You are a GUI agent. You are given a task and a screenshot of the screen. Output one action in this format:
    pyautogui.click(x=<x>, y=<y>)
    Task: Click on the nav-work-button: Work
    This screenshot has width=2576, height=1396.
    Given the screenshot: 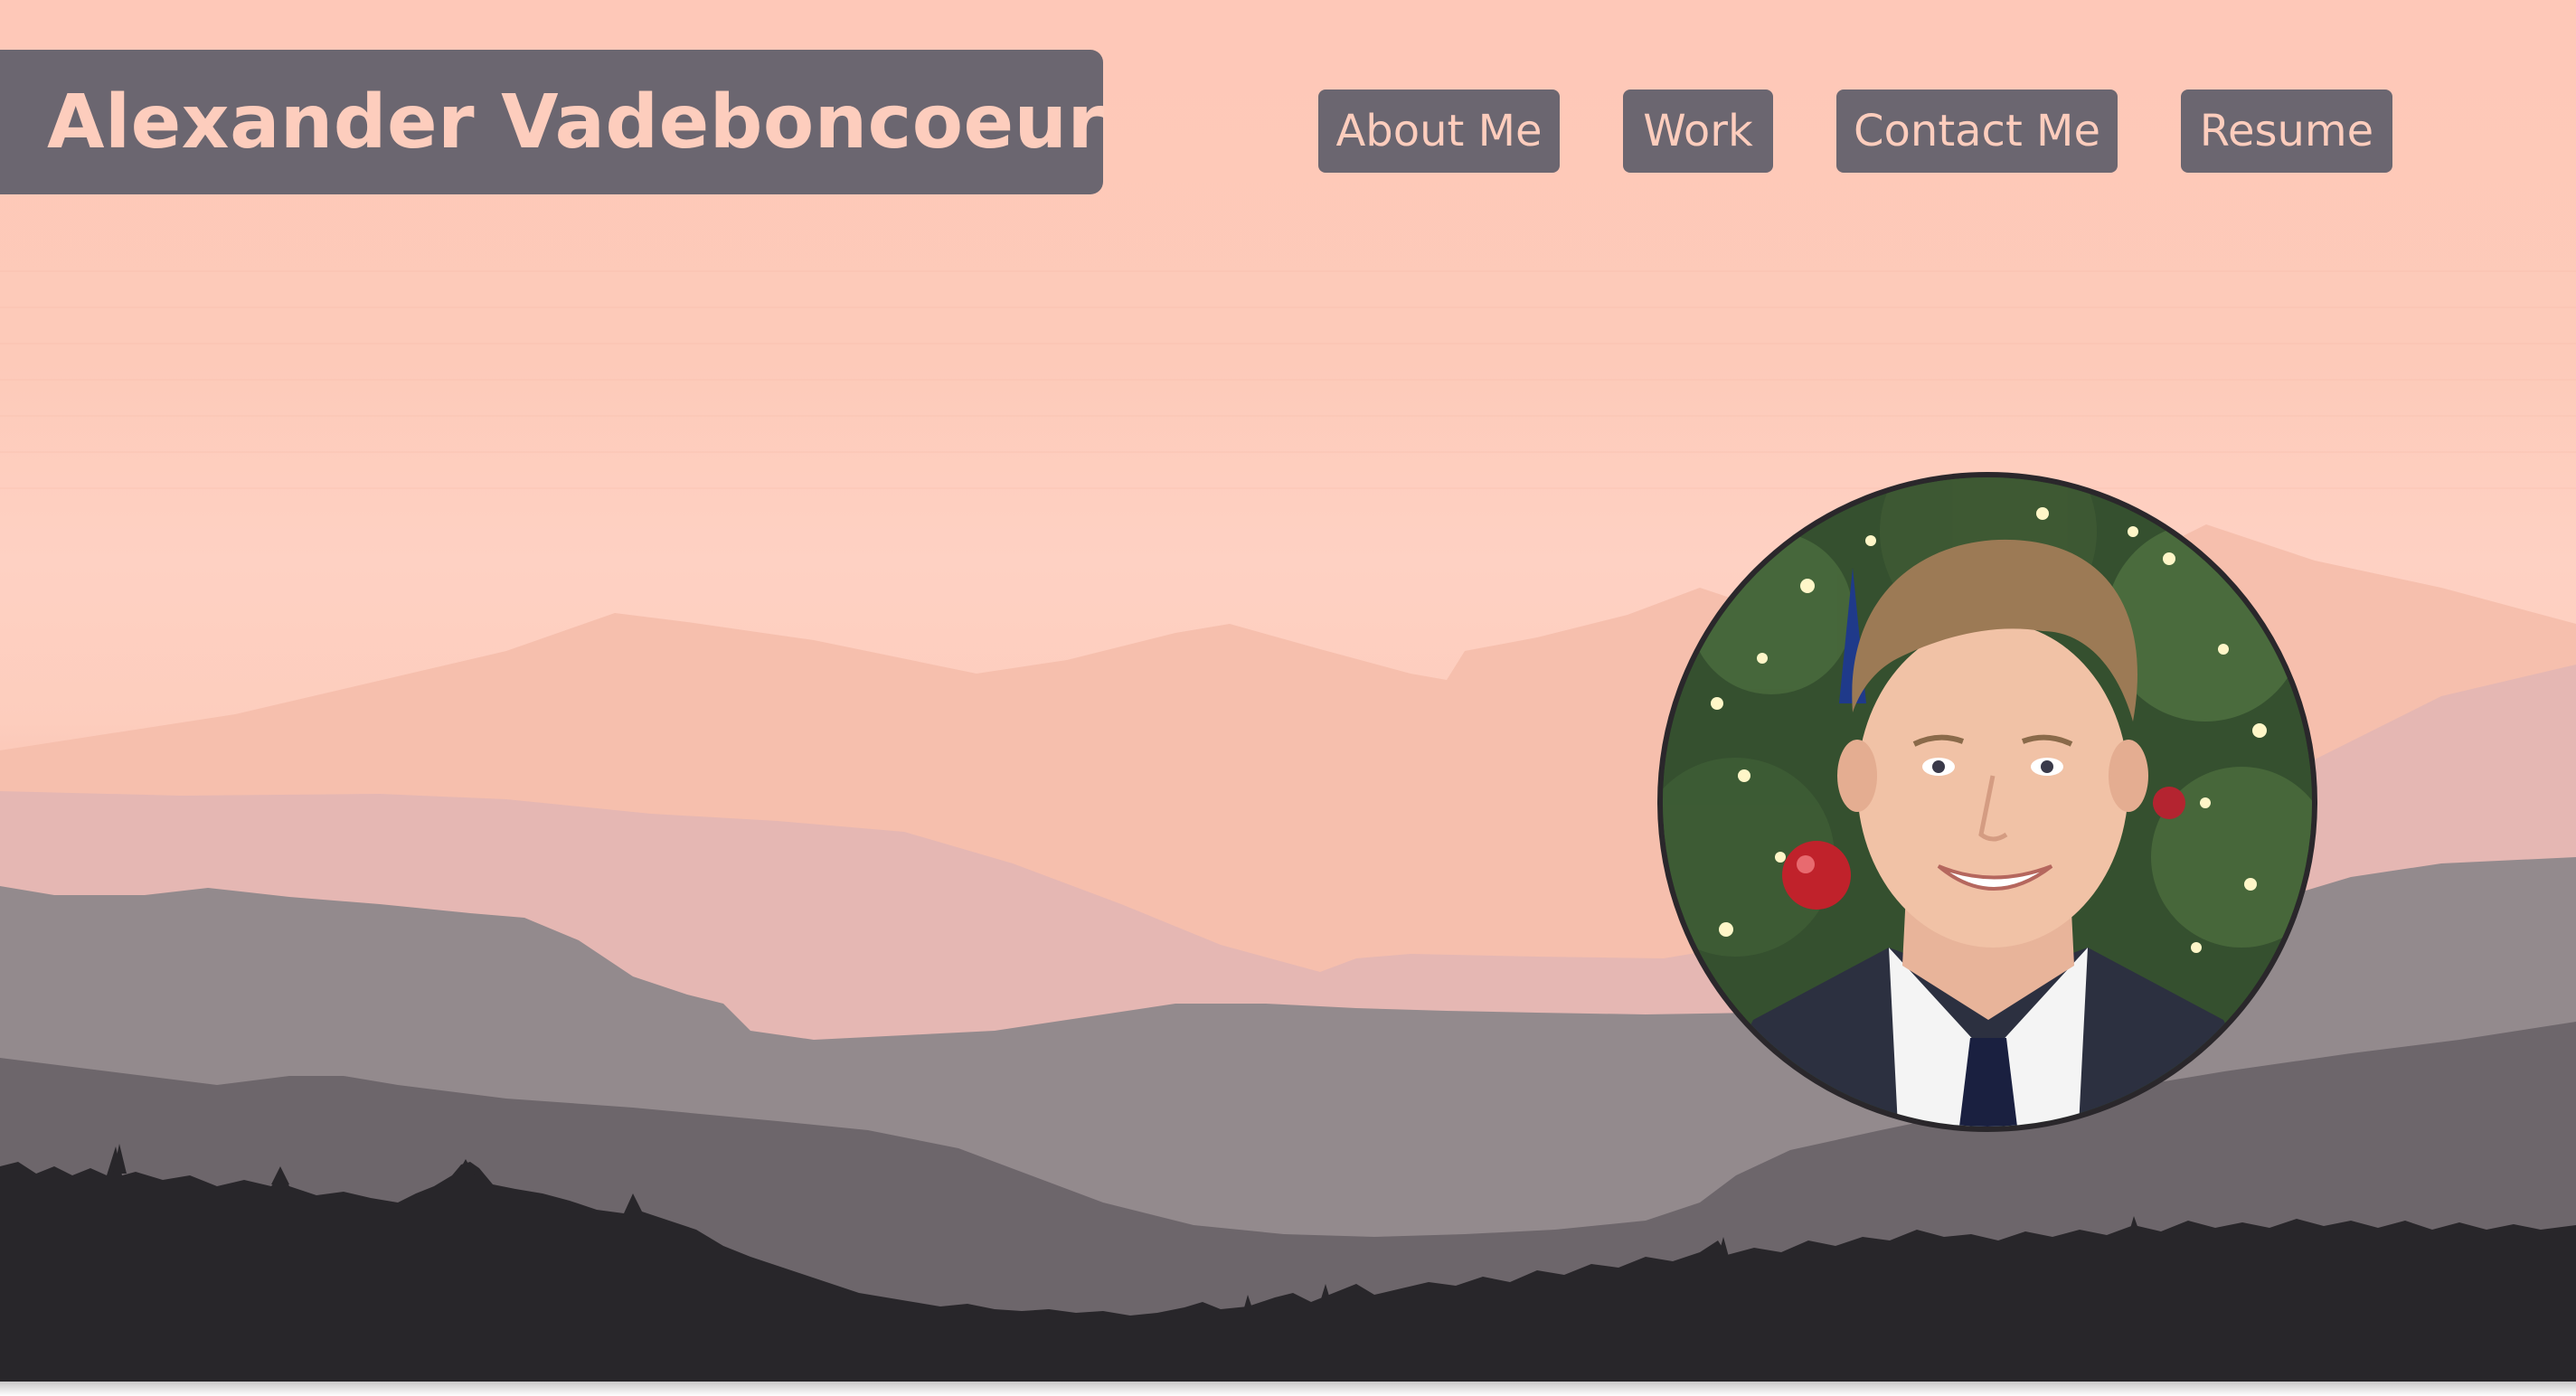 What is the action you would take?
    pyautogui.click(x=1698, y=131)
    